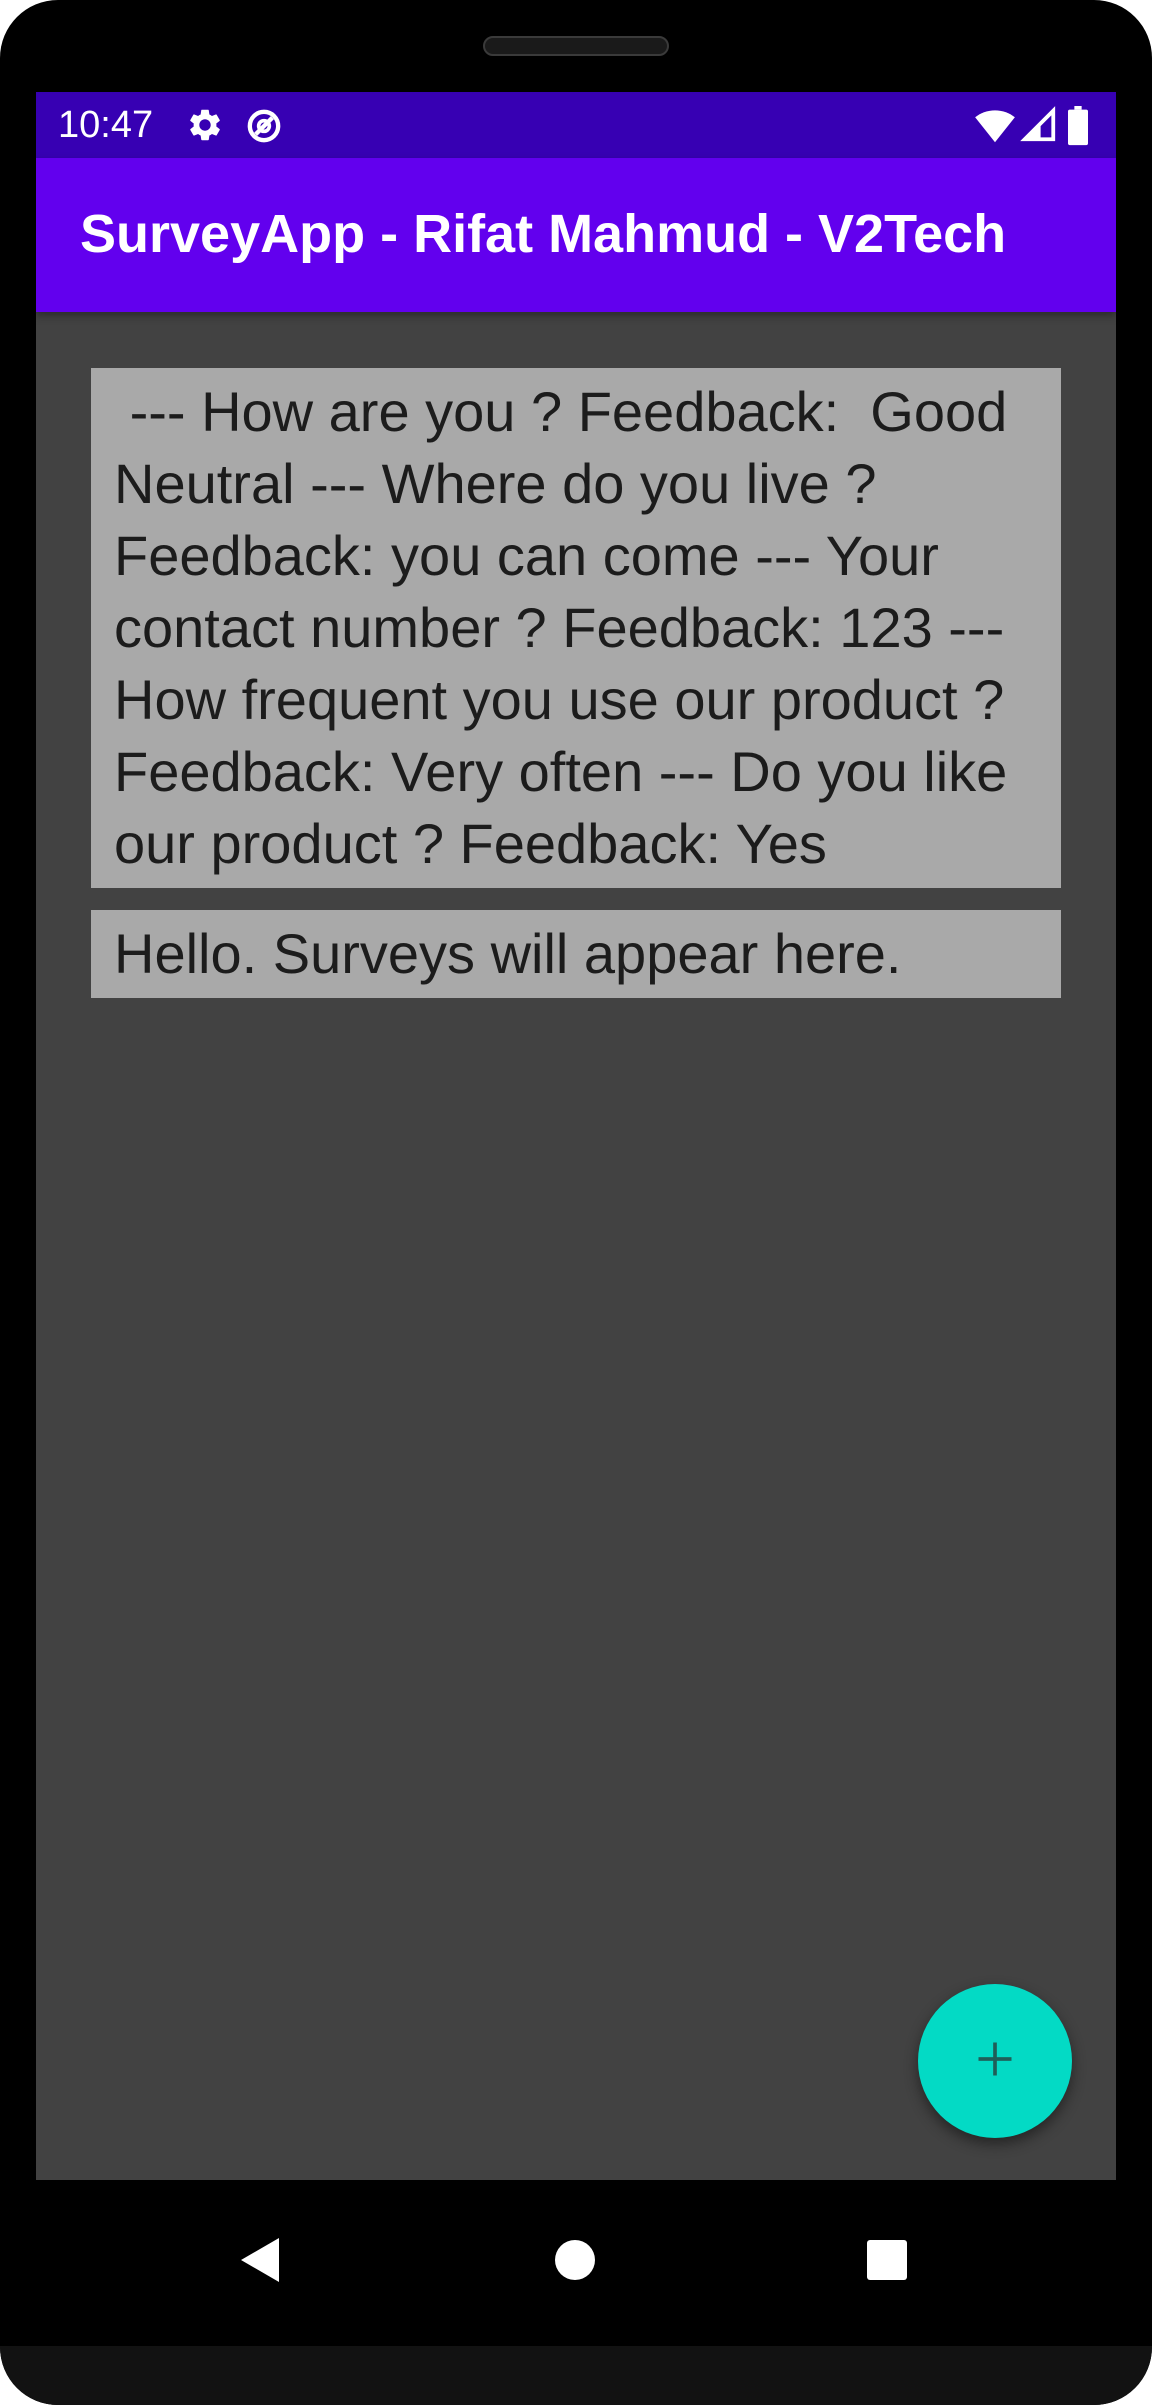 Image resolution: width=1152 pixels, height=2405 pixels. What do you see at coordinates (543, 234) in the screenshot?
I see `app-title: SurveyApp - Rifat Mahmud - V2Tech` at bounding box center [543, 234].